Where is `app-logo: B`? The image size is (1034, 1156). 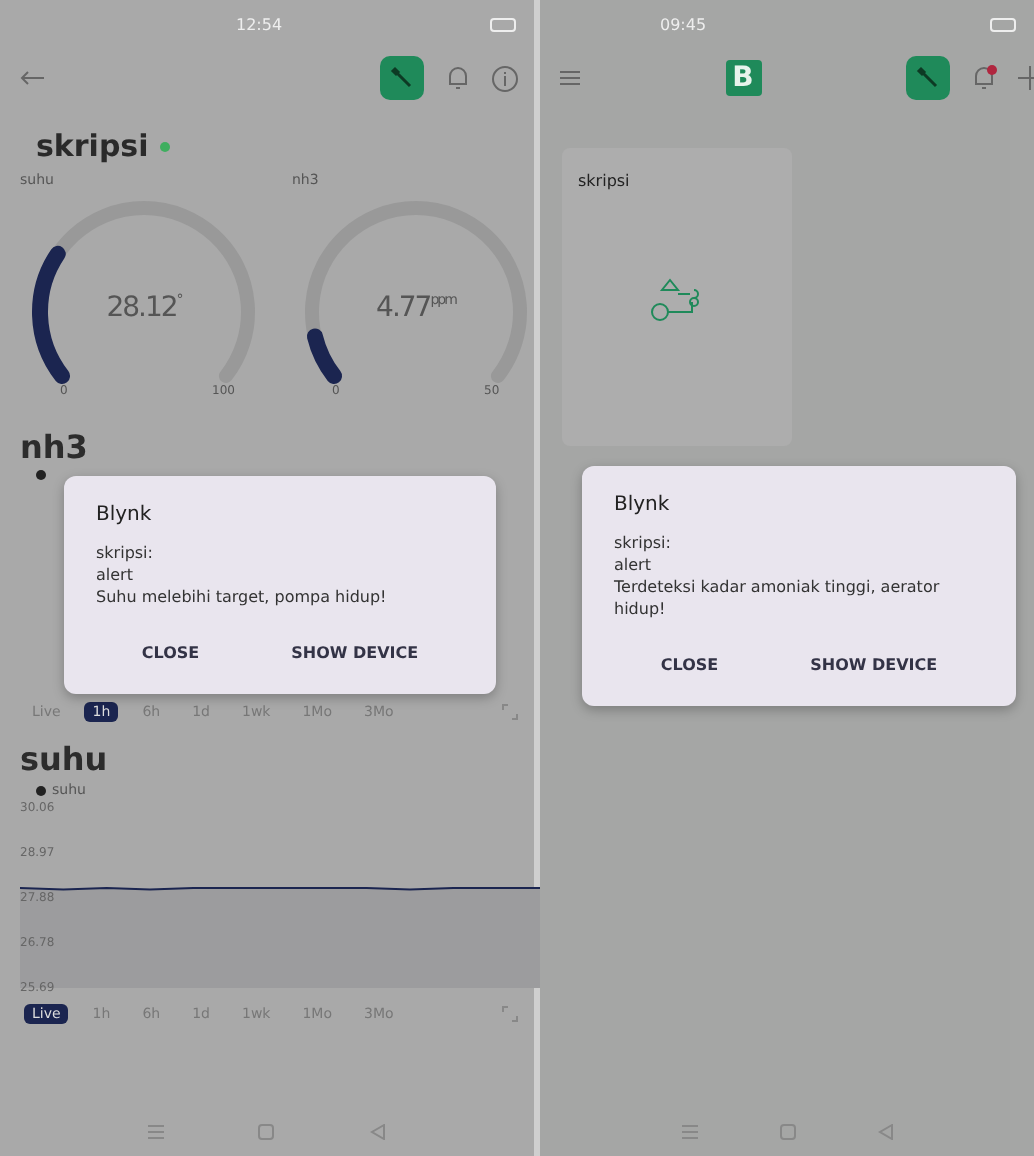 app-logo: B is located at coordinates (743, 78).